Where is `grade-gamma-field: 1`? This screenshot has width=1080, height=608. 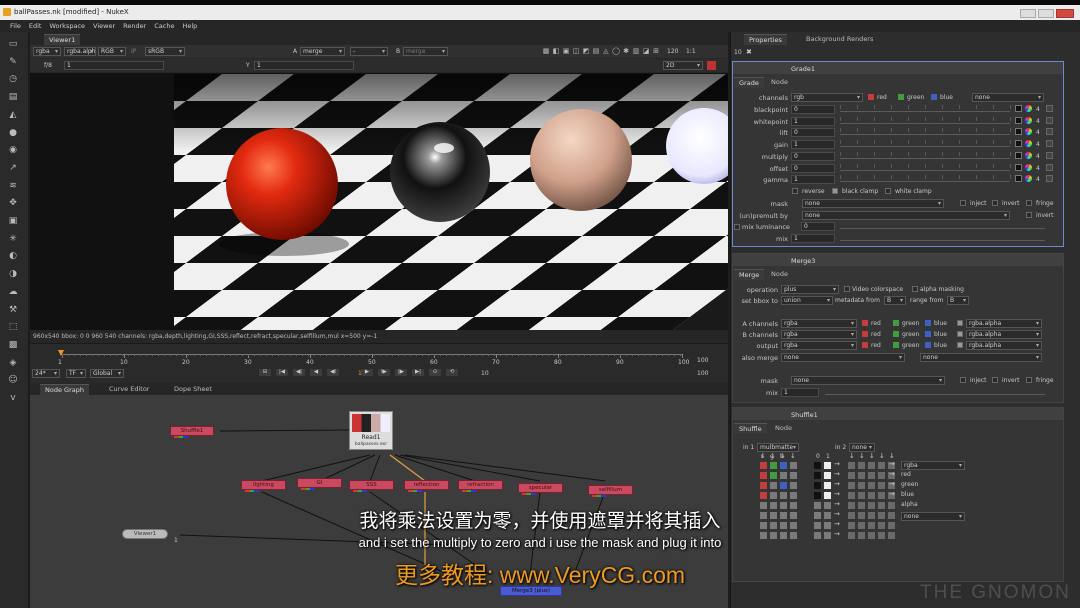
grade-gamma-field: 1 is located at coordinates (813, 180).